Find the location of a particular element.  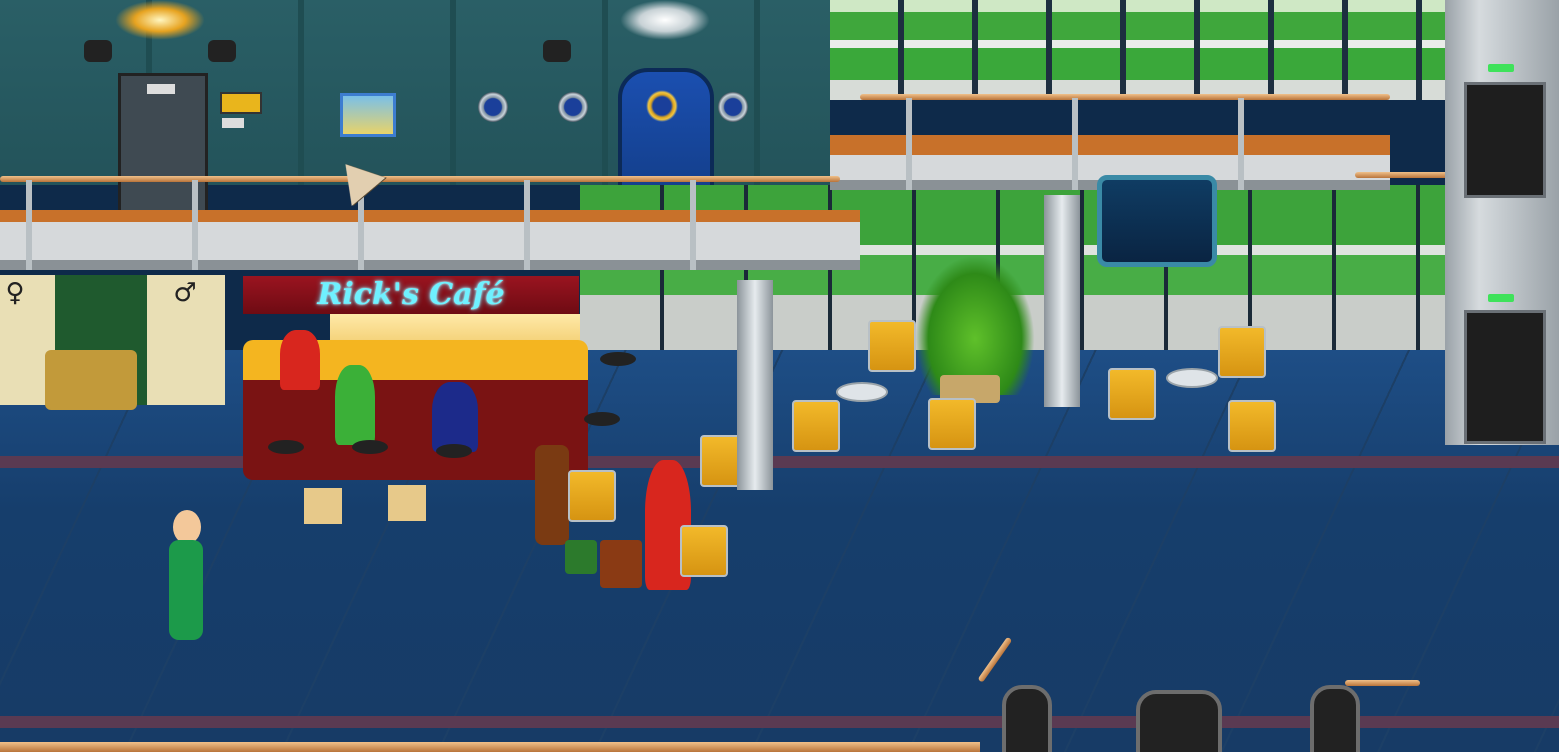

brown-suitcase is located at coordinates (621, 564).